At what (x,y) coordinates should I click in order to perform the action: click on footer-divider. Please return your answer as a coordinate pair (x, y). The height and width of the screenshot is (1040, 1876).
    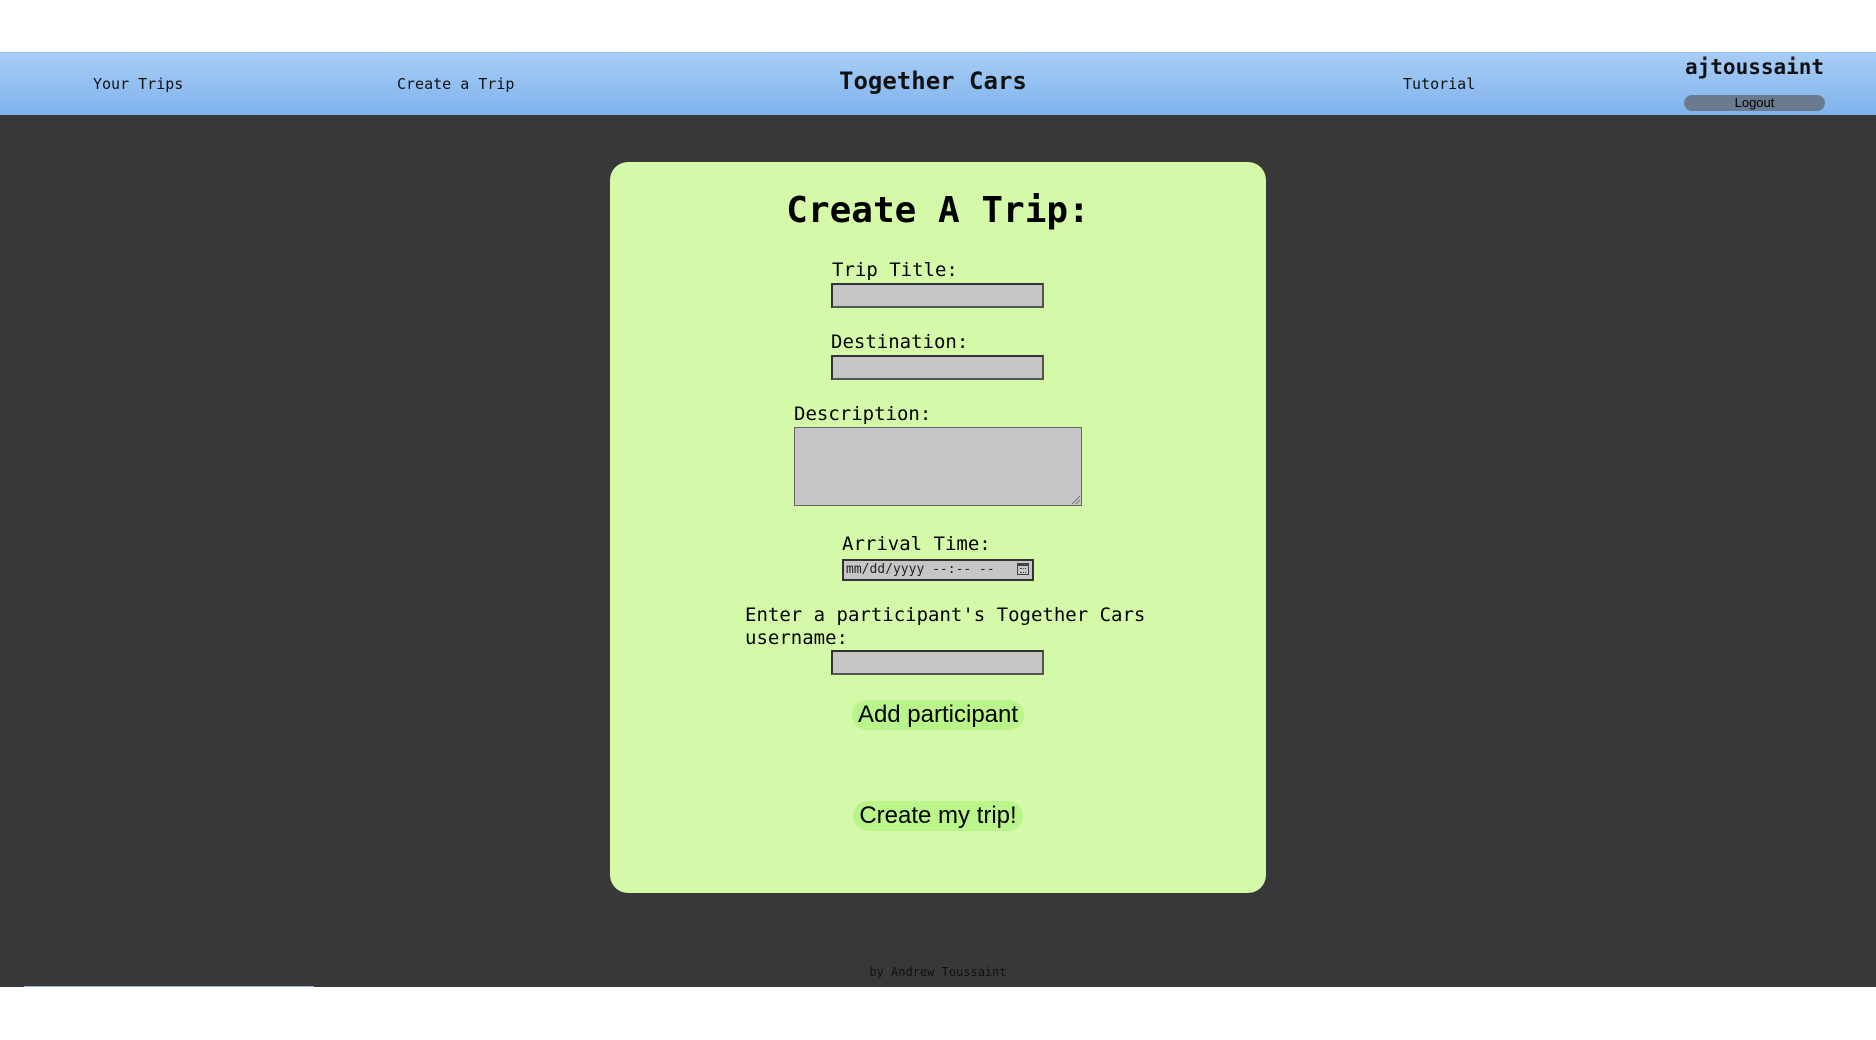
    Looking at the image, I should click on (169, 986).